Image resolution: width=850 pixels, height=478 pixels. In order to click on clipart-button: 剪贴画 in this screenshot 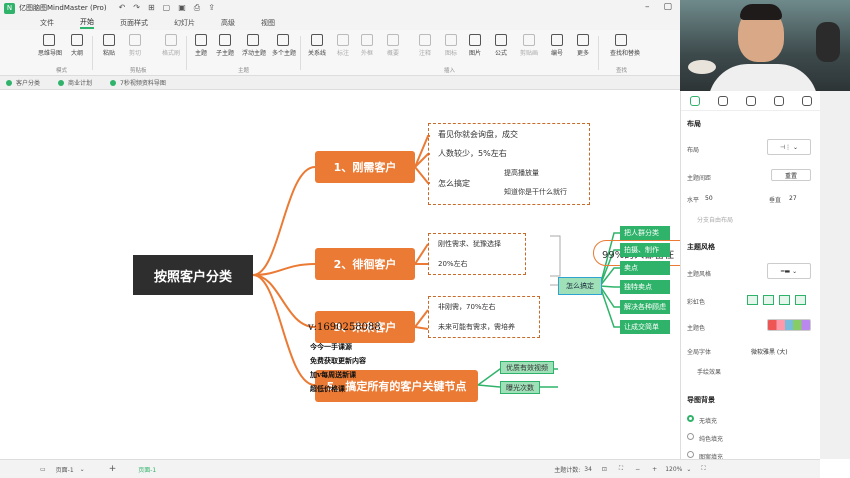, I will do `click(529, 45)`.